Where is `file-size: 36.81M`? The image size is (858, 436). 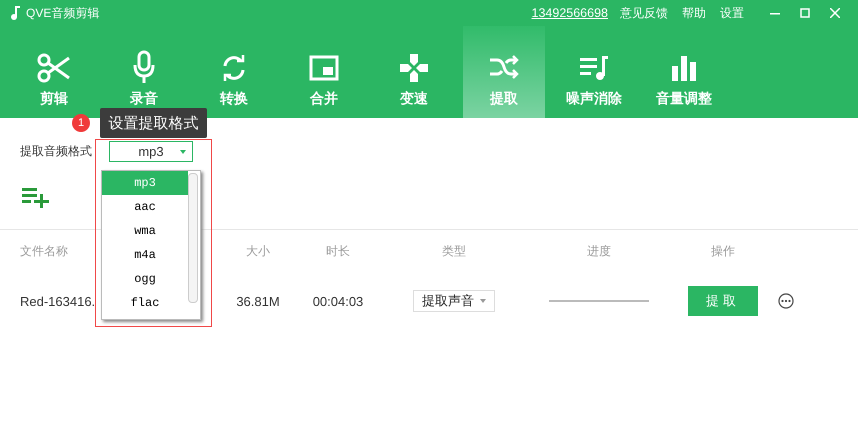 file-size: 36.81M is located at coordinates (258, 301).